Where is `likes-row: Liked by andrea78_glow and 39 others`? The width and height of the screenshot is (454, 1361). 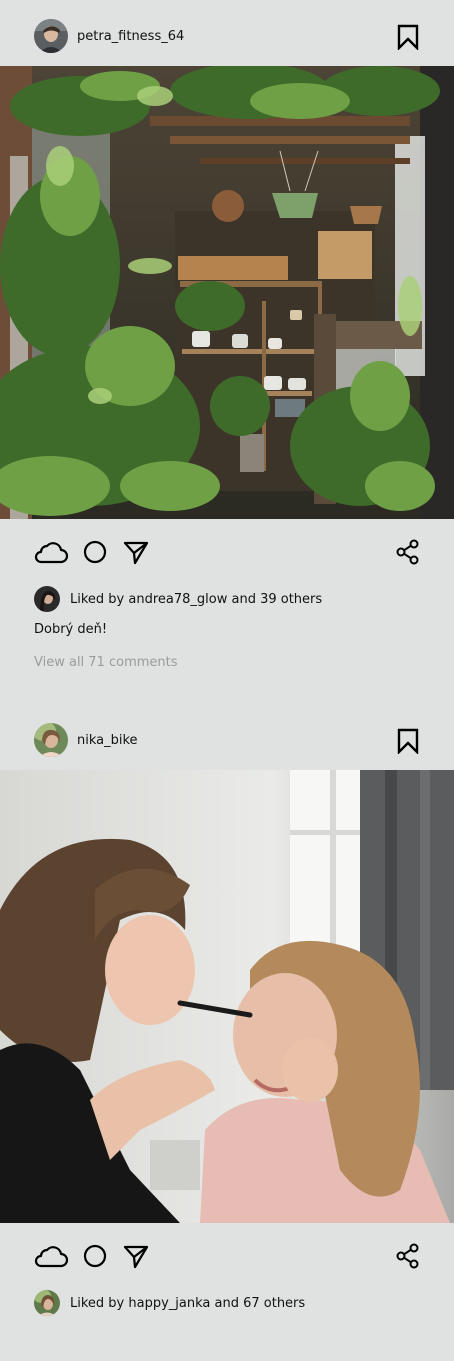
likes-row: Liked by andrea78_glow and 39 others is located at coordinates (227, 601).